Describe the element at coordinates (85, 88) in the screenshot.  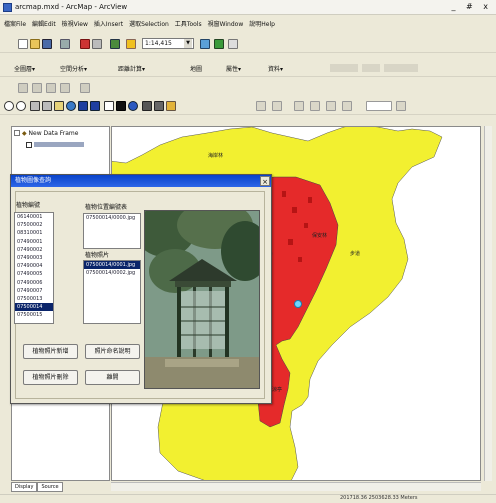
I see `attributes-tool-icon` at that location.